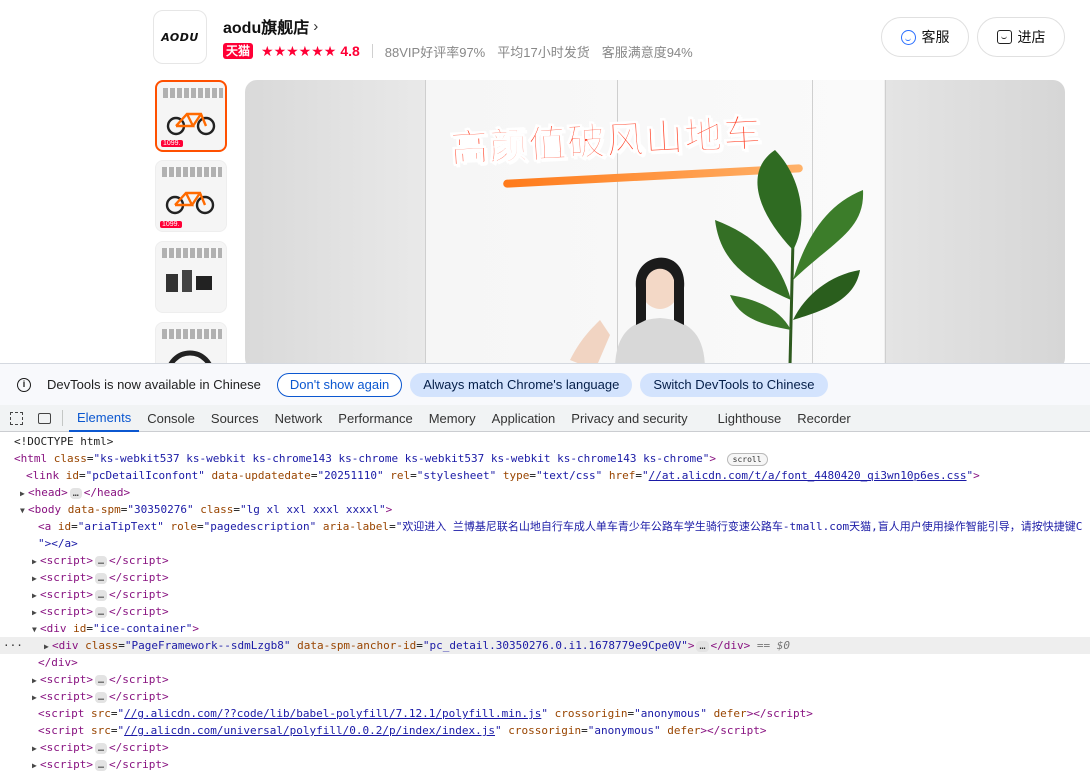 This screenshot has height=771, width=1090. What do you see at coordinates (521, 384) in the screenshot?
I see `always-match-language-button: Always match Chrome's language` at bounding box center [521, 384].